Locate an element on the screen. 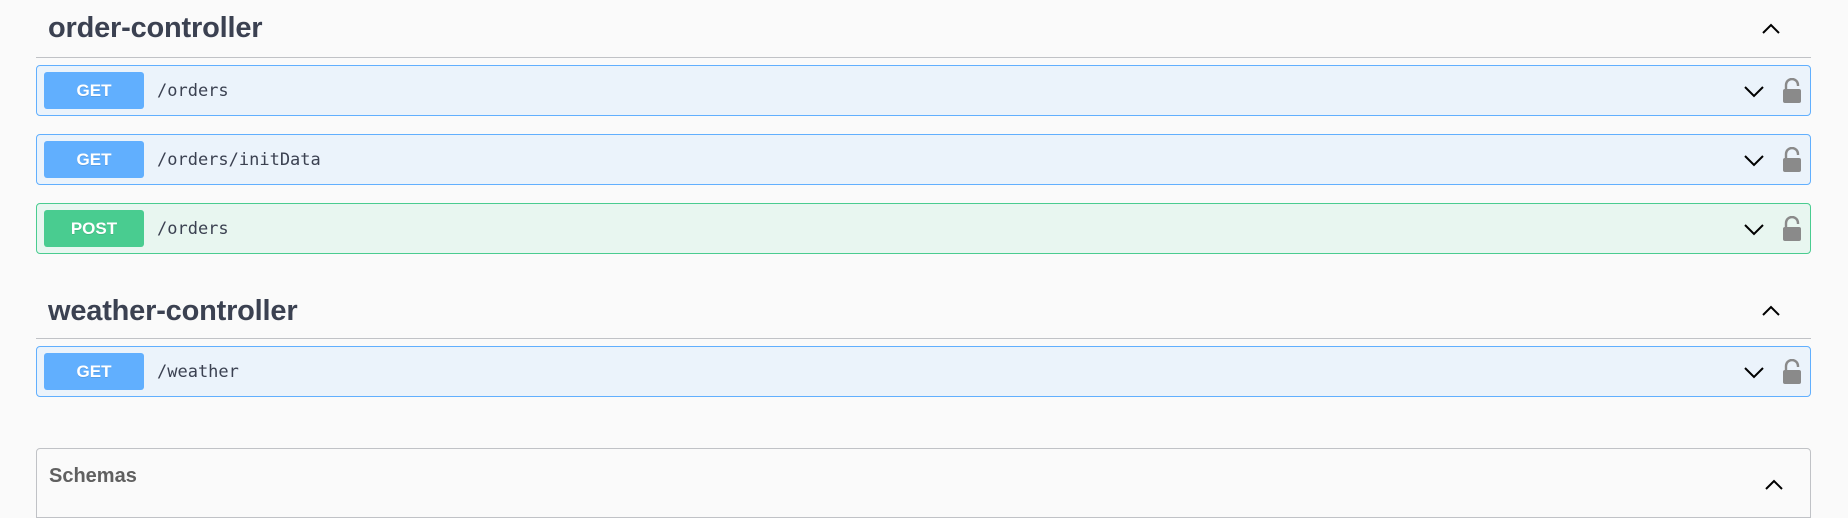 This screenshot has height=518, width=1848. operation-path: /orders/initData is located at coordinates (239, 159).